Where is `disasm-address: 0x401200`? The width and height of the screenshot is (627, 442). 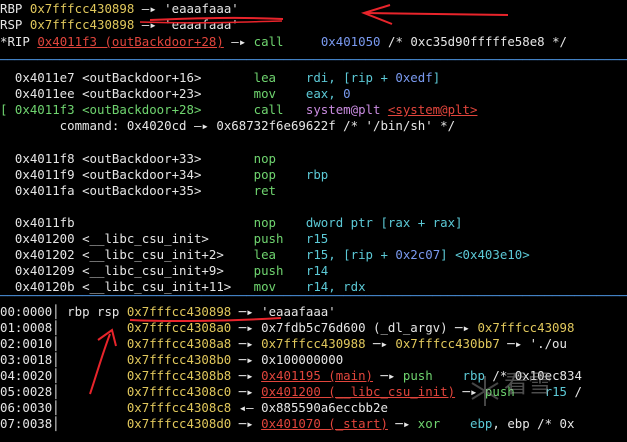
disasm-address: 0x401200 is located at coordinates (48, 238).